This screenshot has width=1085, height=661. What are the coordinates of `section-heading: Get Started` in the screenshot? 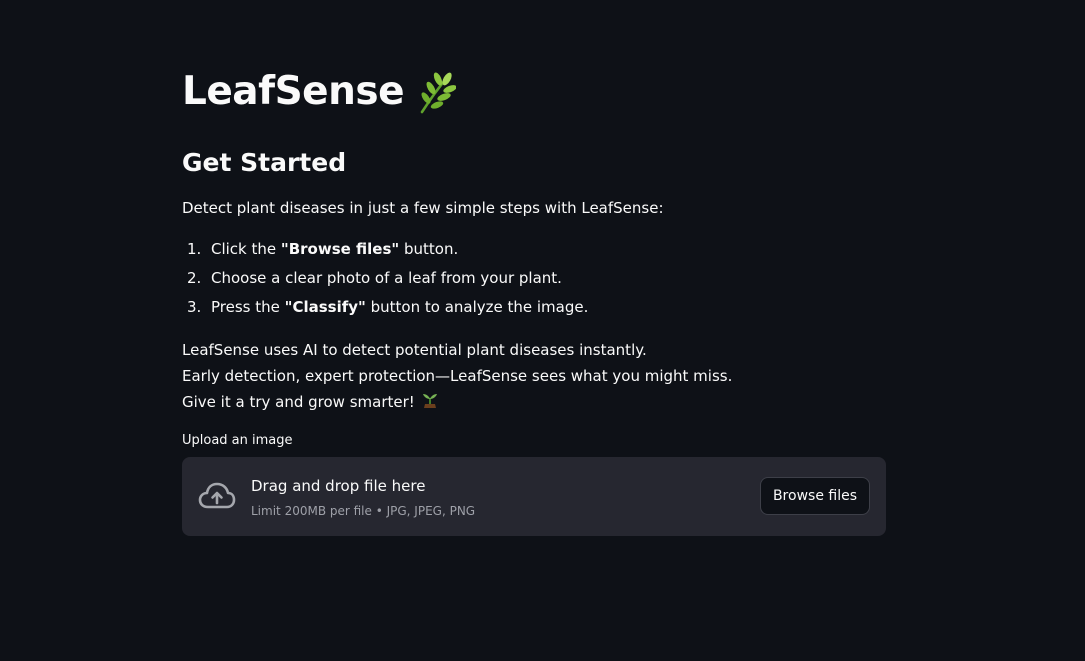 It's located at (264, 162).